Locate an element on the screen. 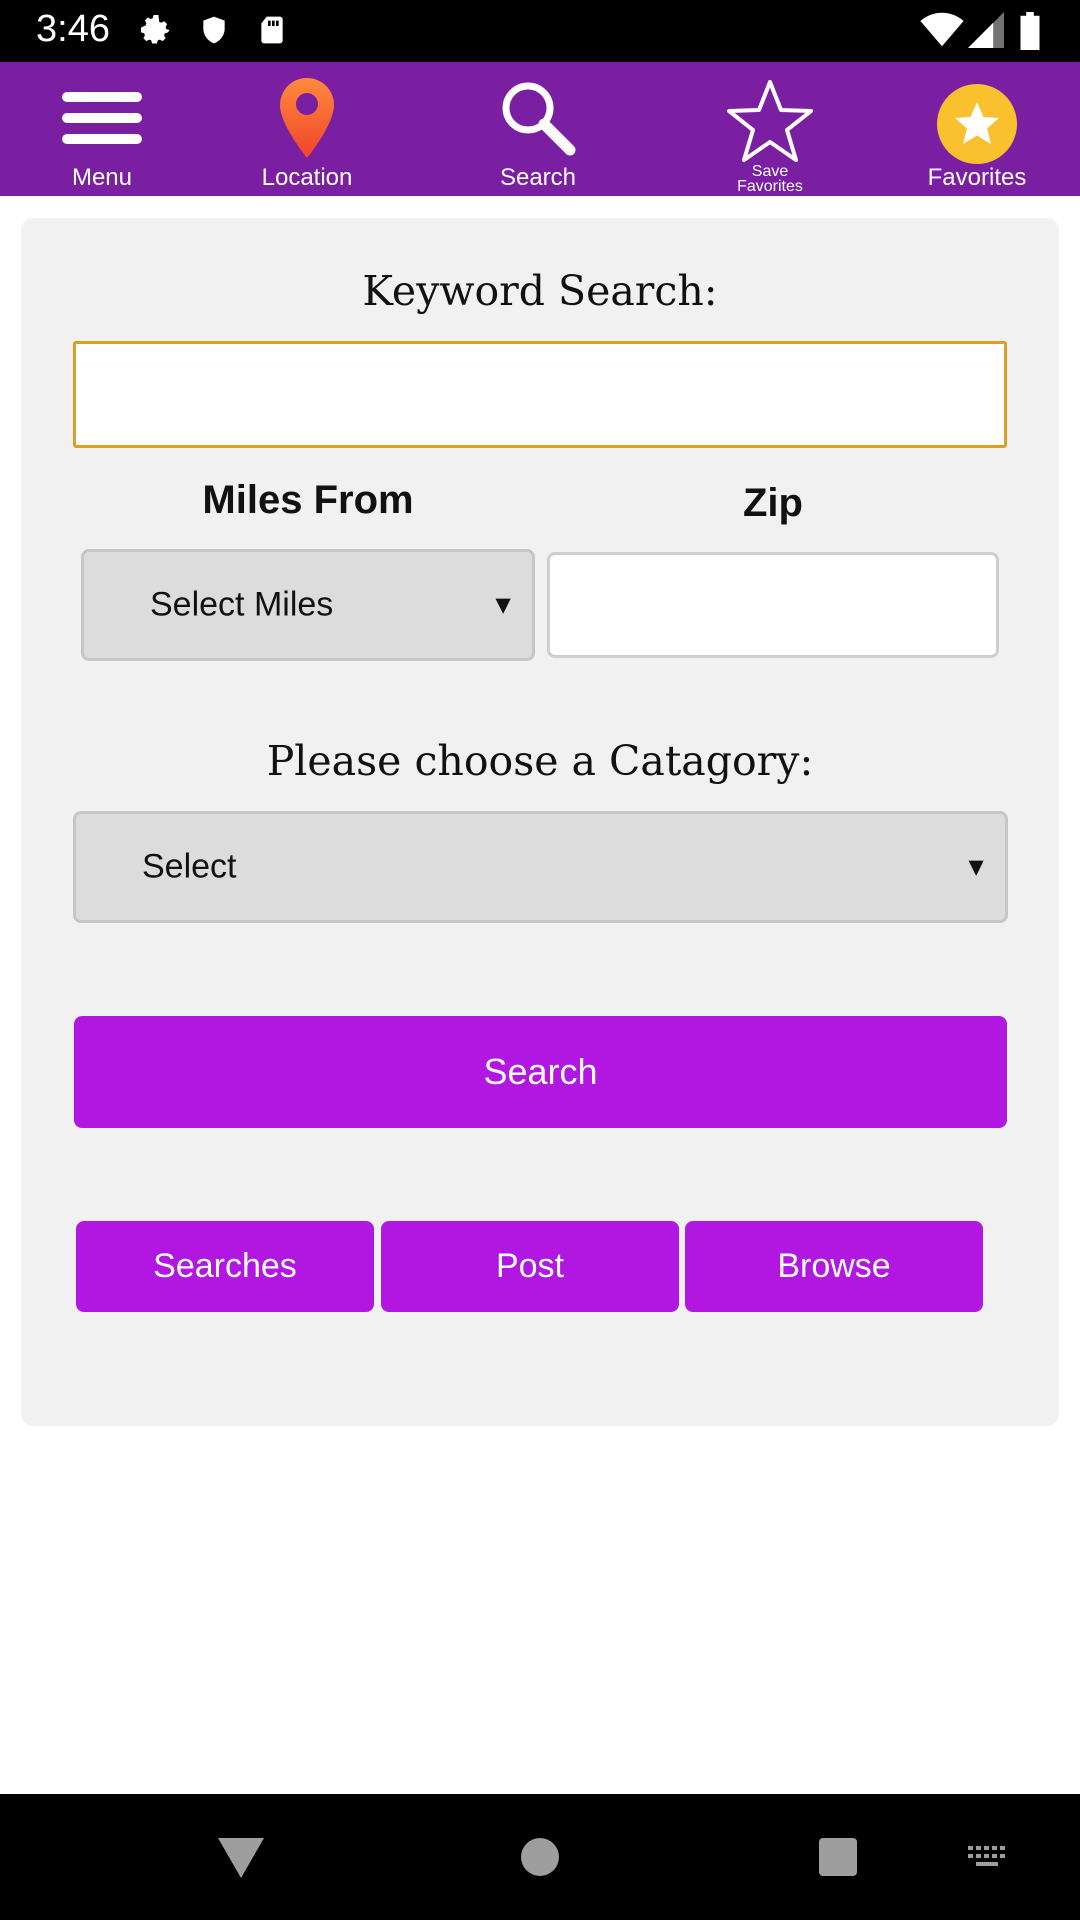 The image size is (1080, 1920). cell-signal-icon is located at coordinates (986, 32).